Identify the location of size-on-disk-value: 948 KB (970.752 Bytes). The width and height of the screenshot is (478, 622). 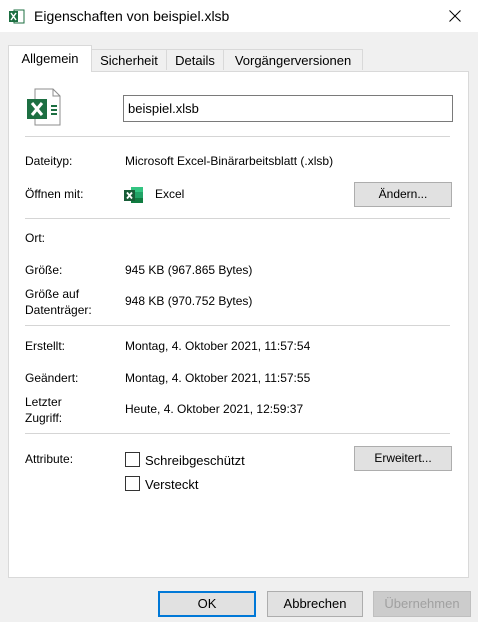
(189, 301).